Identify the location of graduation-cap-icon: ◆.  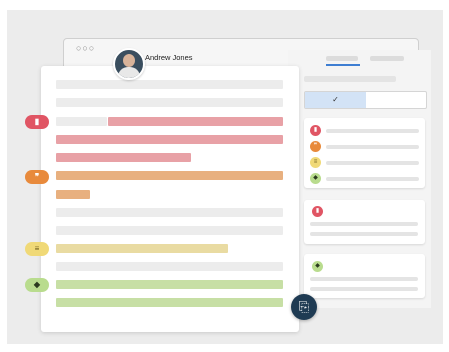
(37, 285).